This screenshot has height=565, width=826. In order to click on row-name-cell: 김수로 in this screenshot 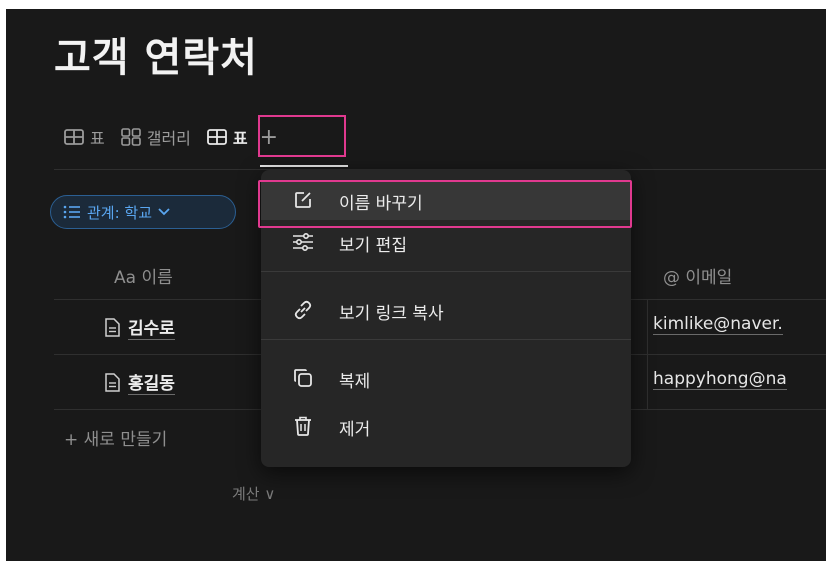, I will do `click(139, 327)`.